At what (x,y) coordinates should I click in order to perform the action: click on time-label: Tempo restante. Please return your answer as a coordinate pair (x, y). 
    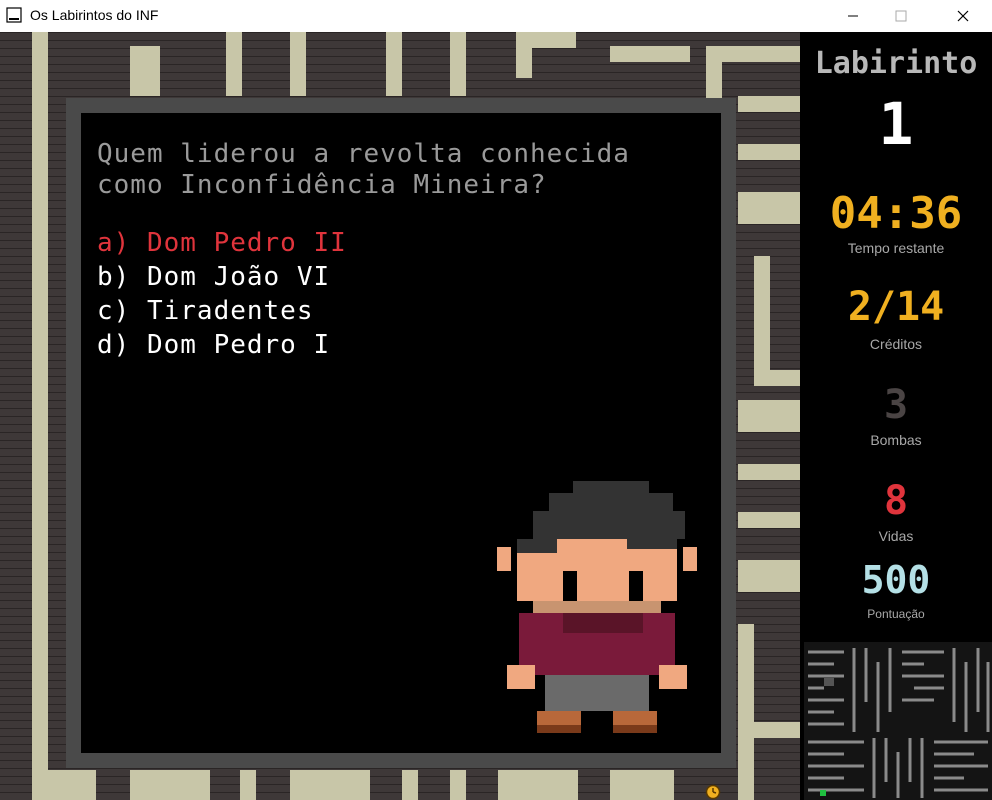
    Looking at the image, I should click on (896, 248).